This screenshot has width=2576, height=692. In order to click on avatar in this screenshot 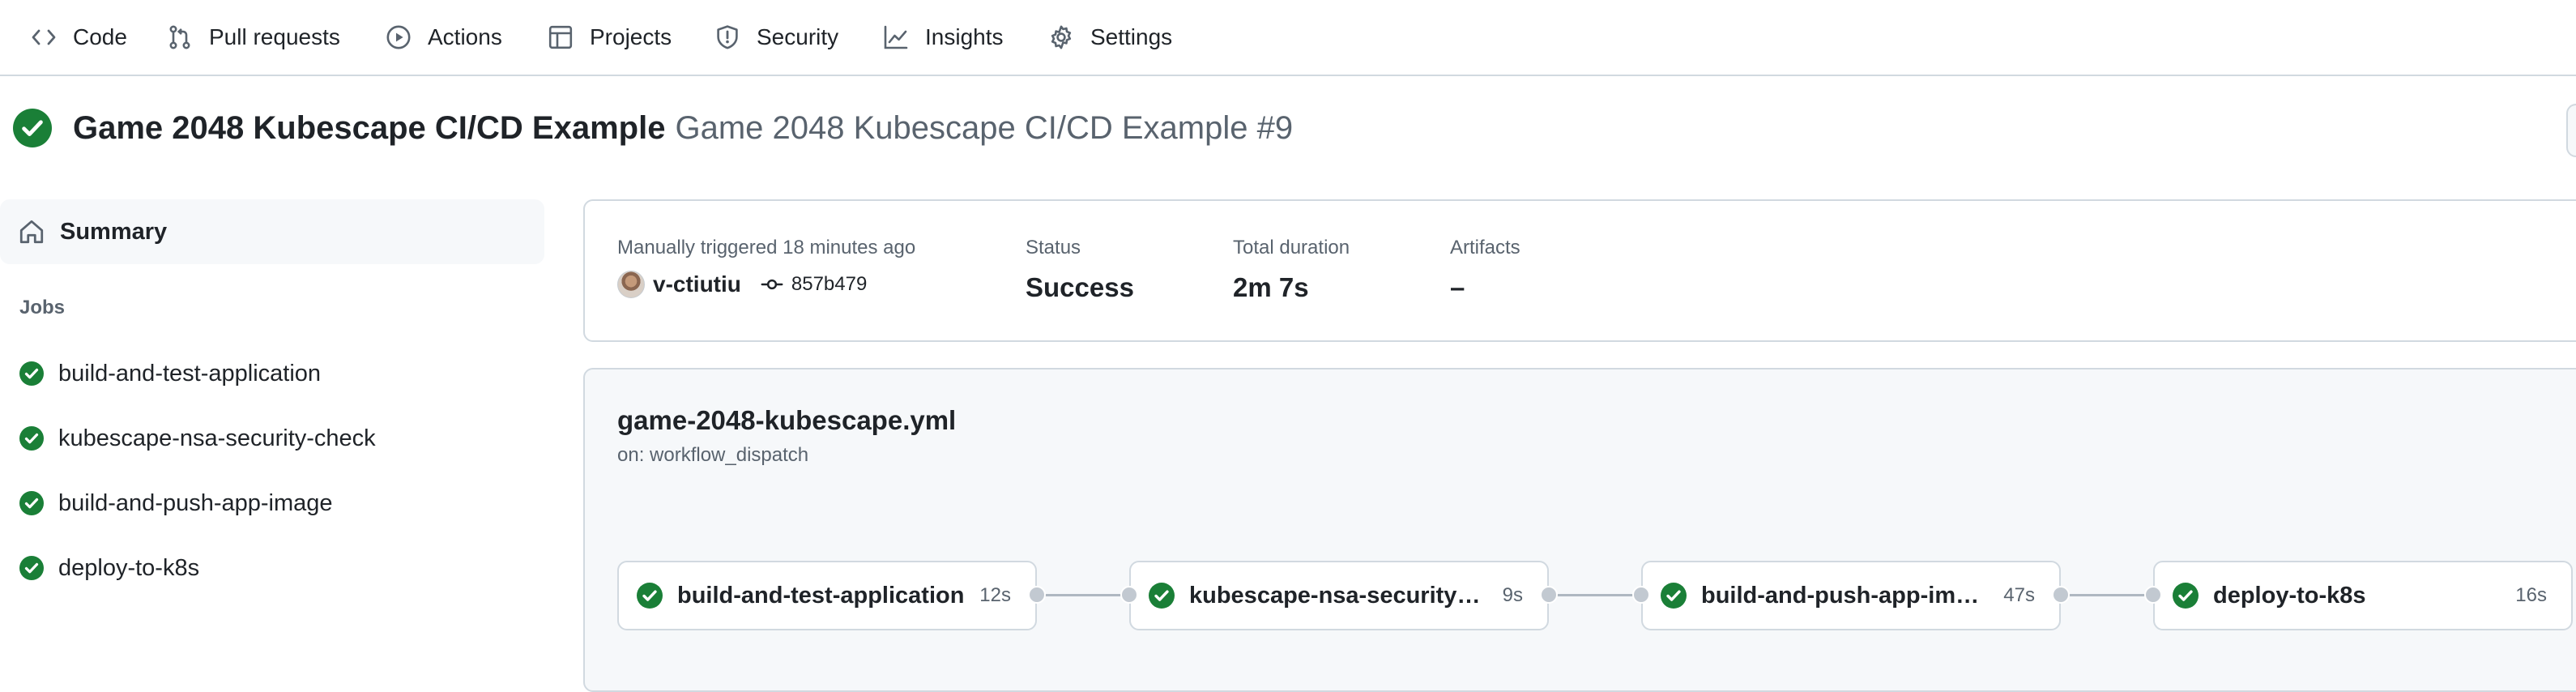, I will do `click(631, 285)`.